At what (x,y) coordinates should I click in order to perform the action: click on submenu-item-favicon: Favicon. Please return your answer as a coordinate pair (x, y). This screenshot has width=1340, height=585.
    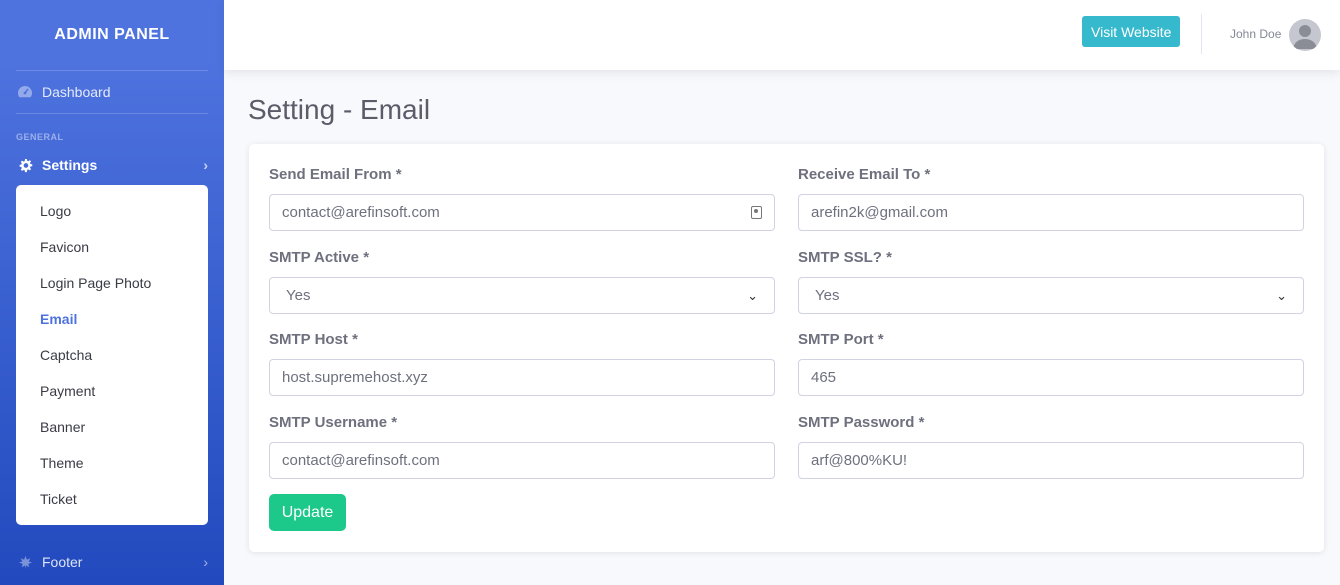
    Looking at the image, I should click on (112, 247).